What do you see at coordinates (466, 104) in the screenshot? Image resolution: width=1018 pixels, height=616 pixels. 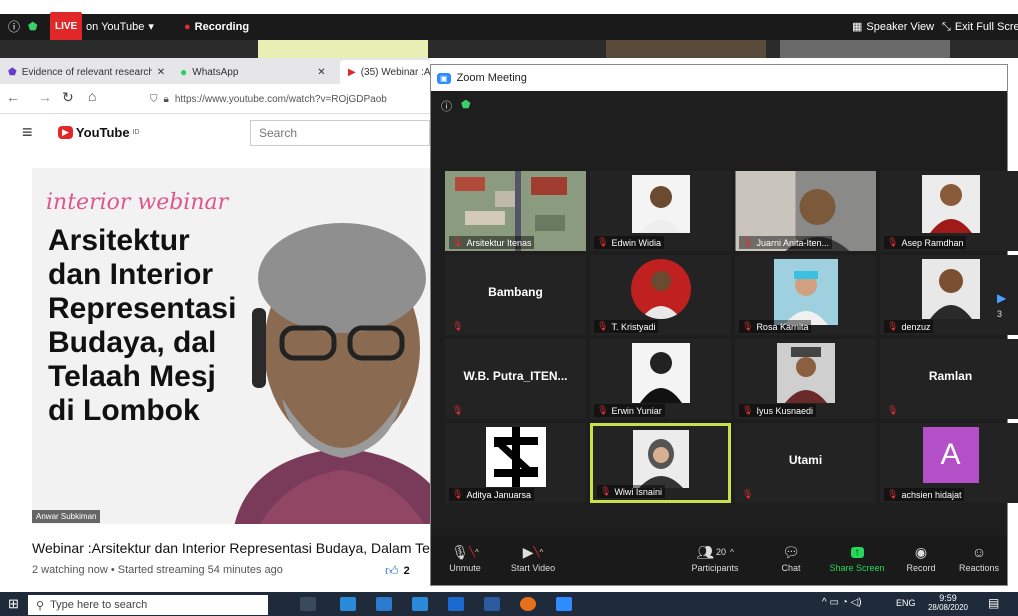 I see `encryption-shield-icon: ⬟` at bounding box center [466, 104].